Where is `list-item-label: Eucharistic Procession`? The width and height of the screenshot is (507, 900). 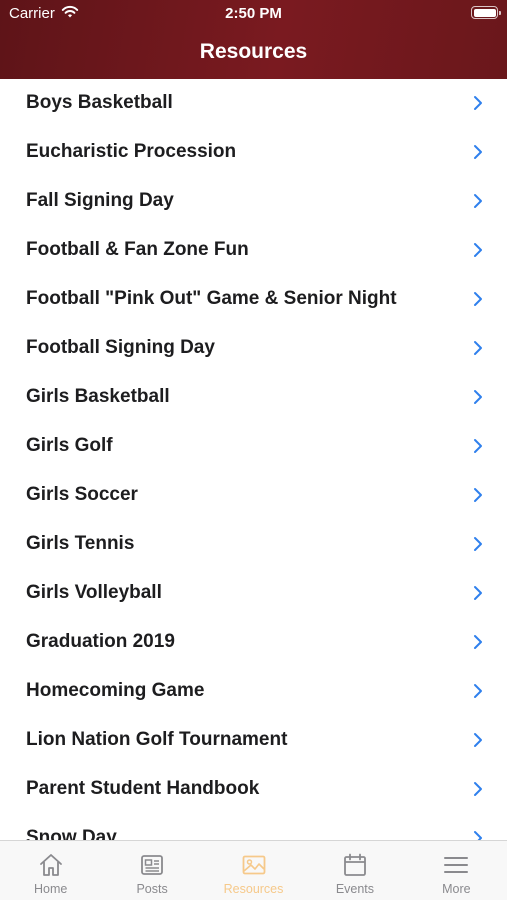 list-item-label: Eucharistic Procession is located at coordinates (131, 151).